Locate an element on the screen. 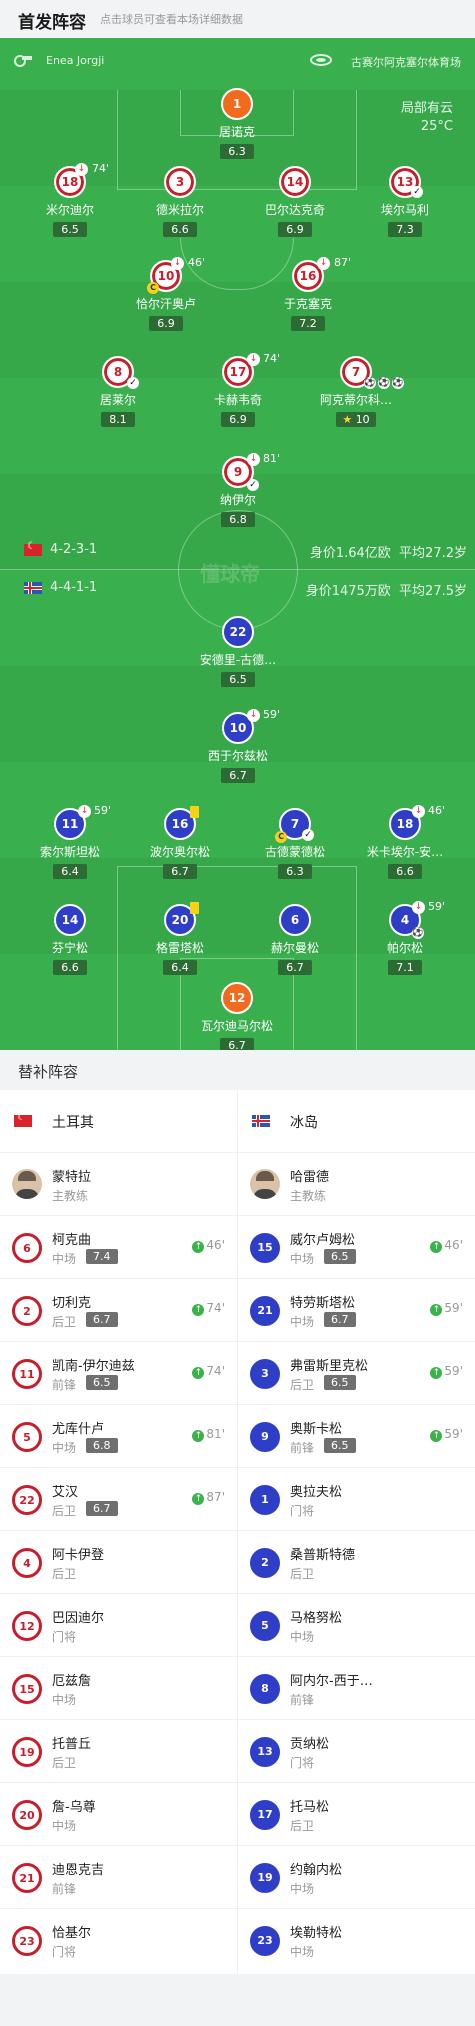  coach-row: 蒙特拉 主教练 is located at coordinates (118, 1183).